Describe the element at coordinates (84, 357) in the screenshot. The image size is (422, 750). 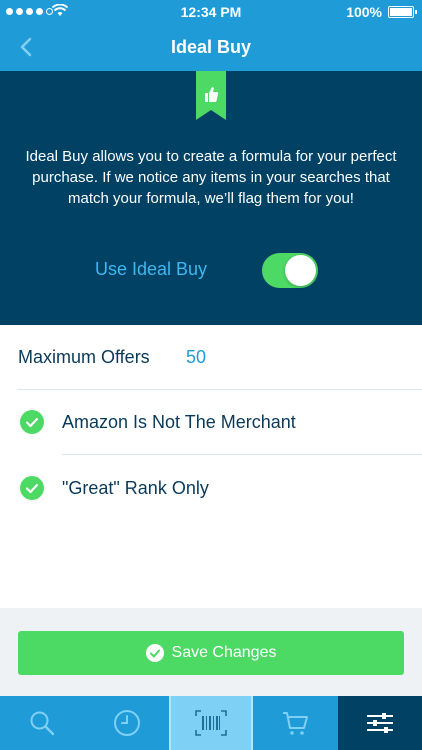
I see `maximum-offers-label: Maximum Offers` at that location.